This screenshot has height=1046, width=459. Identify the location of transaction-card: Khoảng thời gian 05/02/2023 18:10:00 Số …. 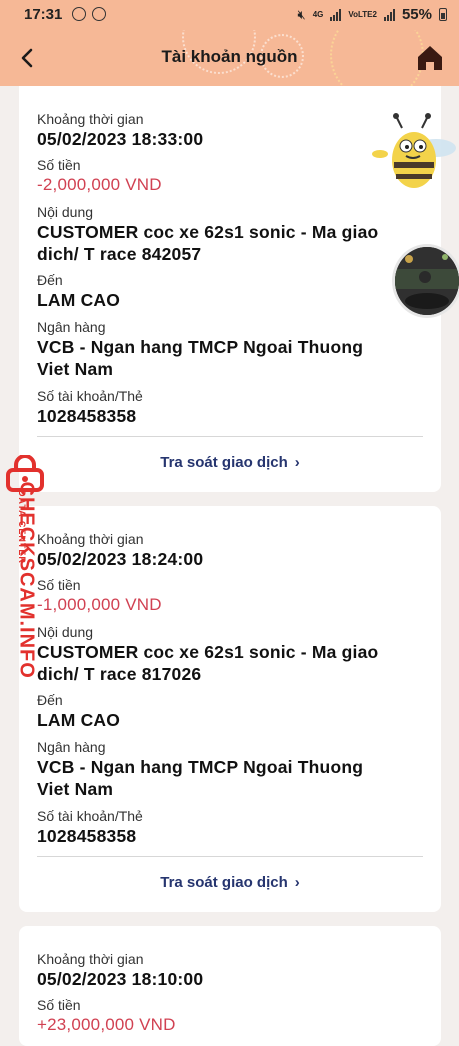
(230, 986).